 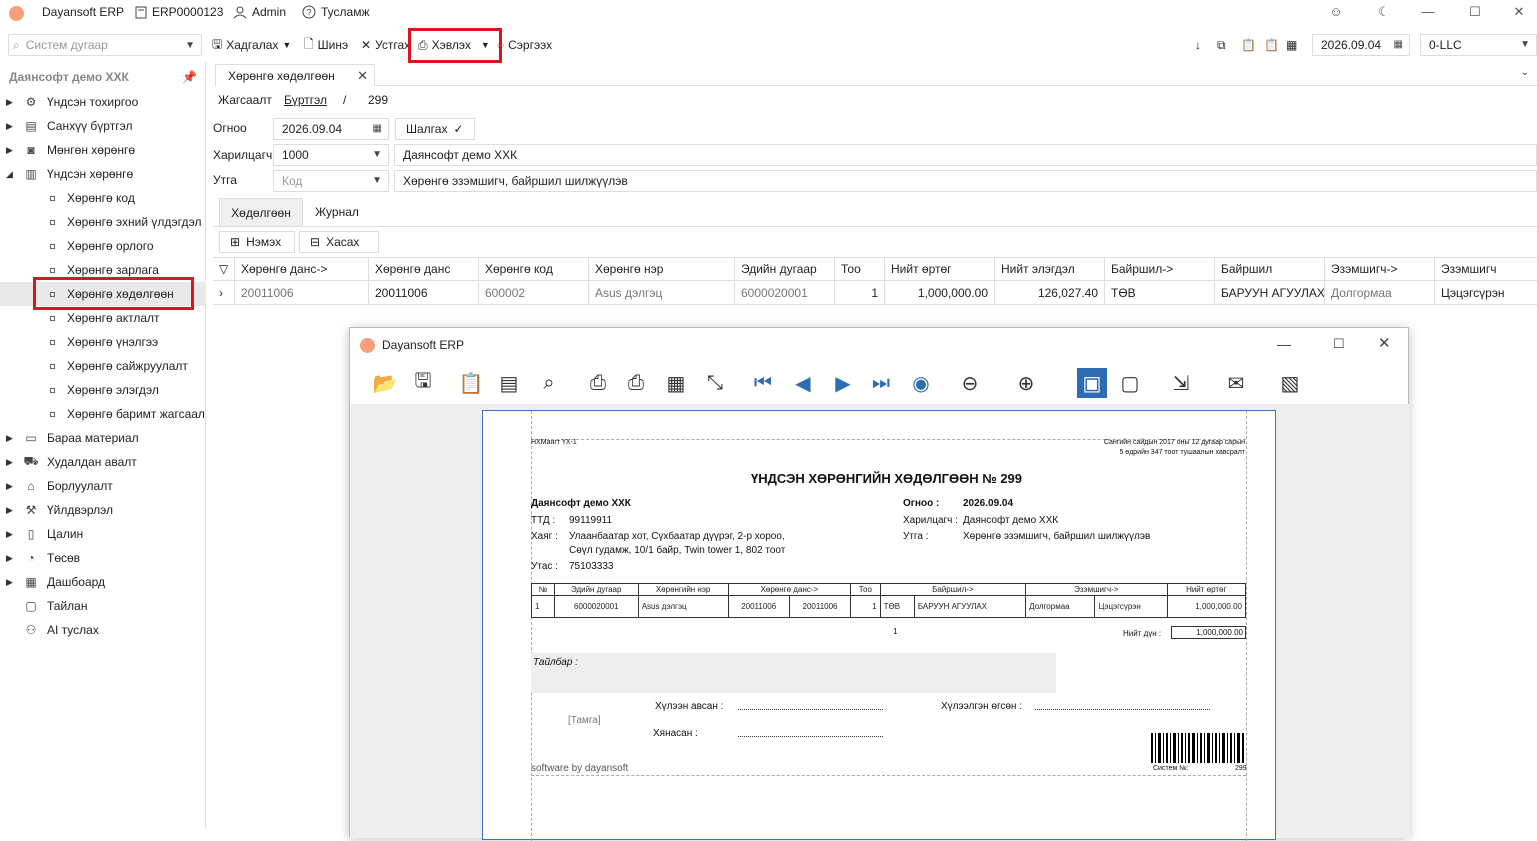 What do you see at coordinates (1525, 72) in the screenshot?
I see `chevron-down-icon: ⌄` at bounding box center [1525, 72].